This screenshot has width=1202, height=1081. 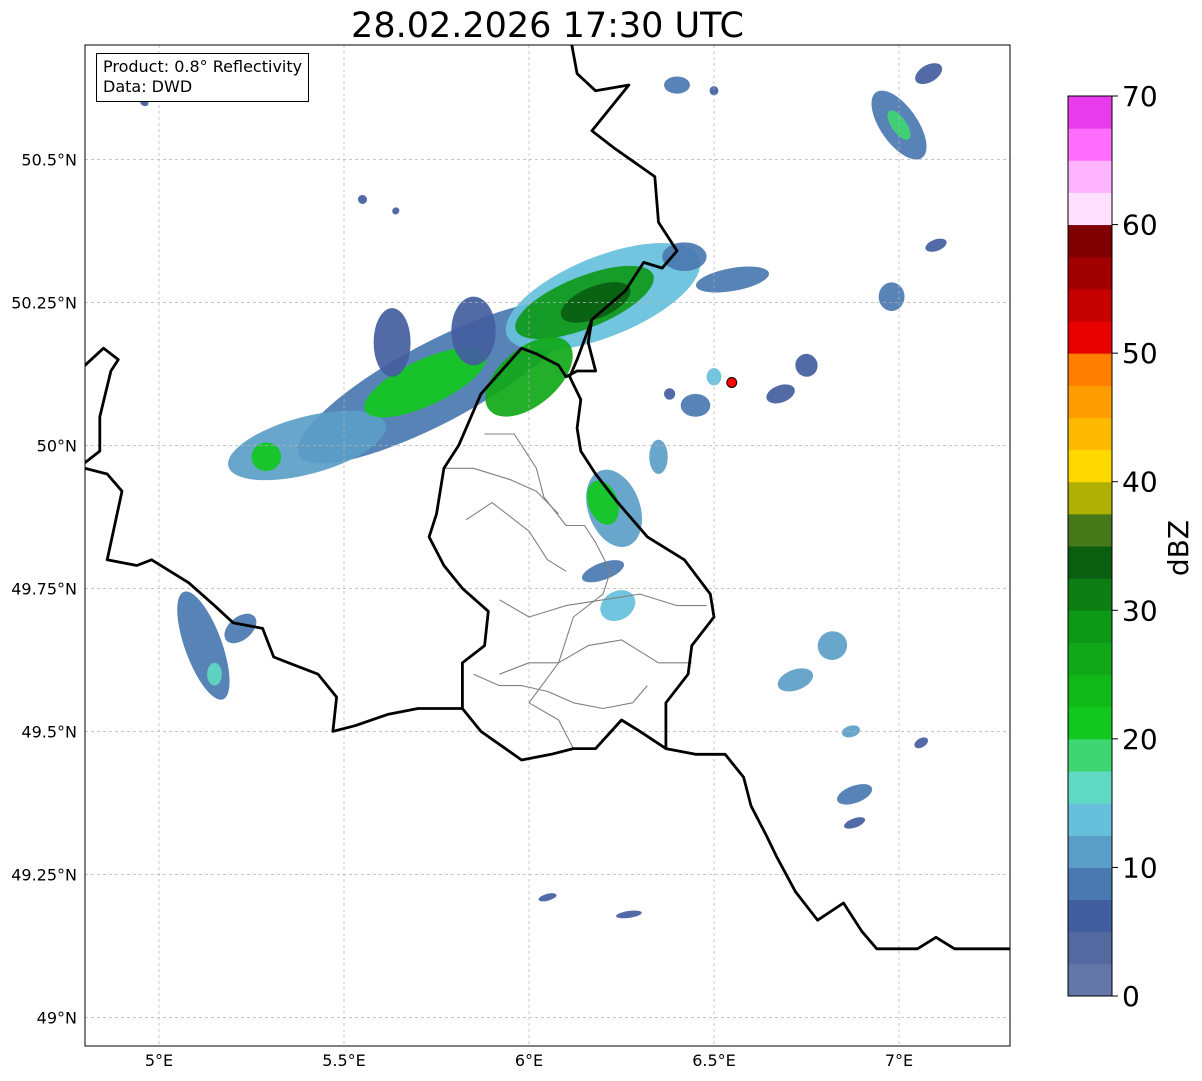 I want to click on colorbar-swatches, so click(x=1090, y=546).